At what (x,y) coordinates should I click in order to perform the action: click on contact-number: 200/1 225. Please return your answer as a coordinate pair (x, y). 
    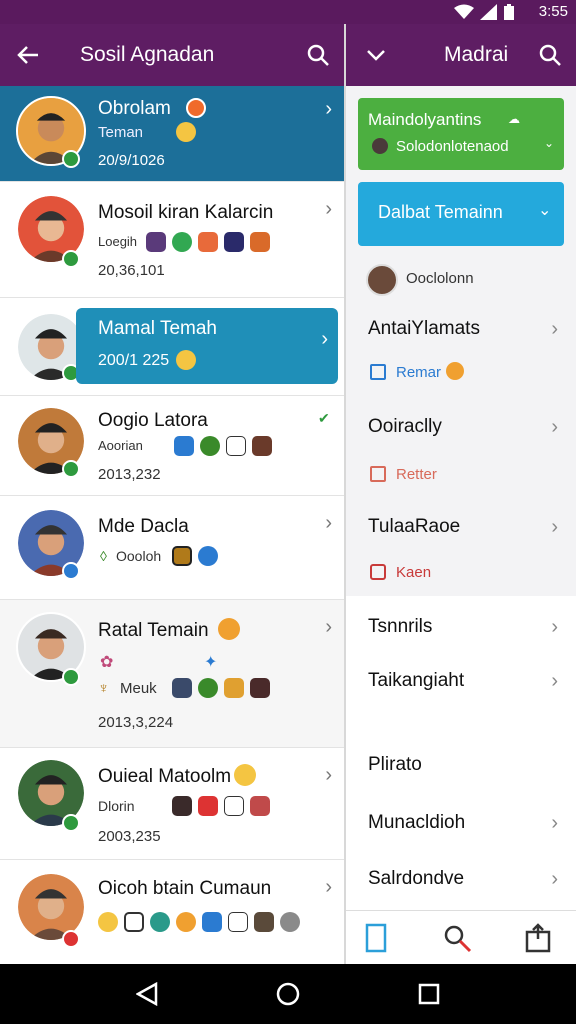
    Looking at the image, I should click on (134, 360).